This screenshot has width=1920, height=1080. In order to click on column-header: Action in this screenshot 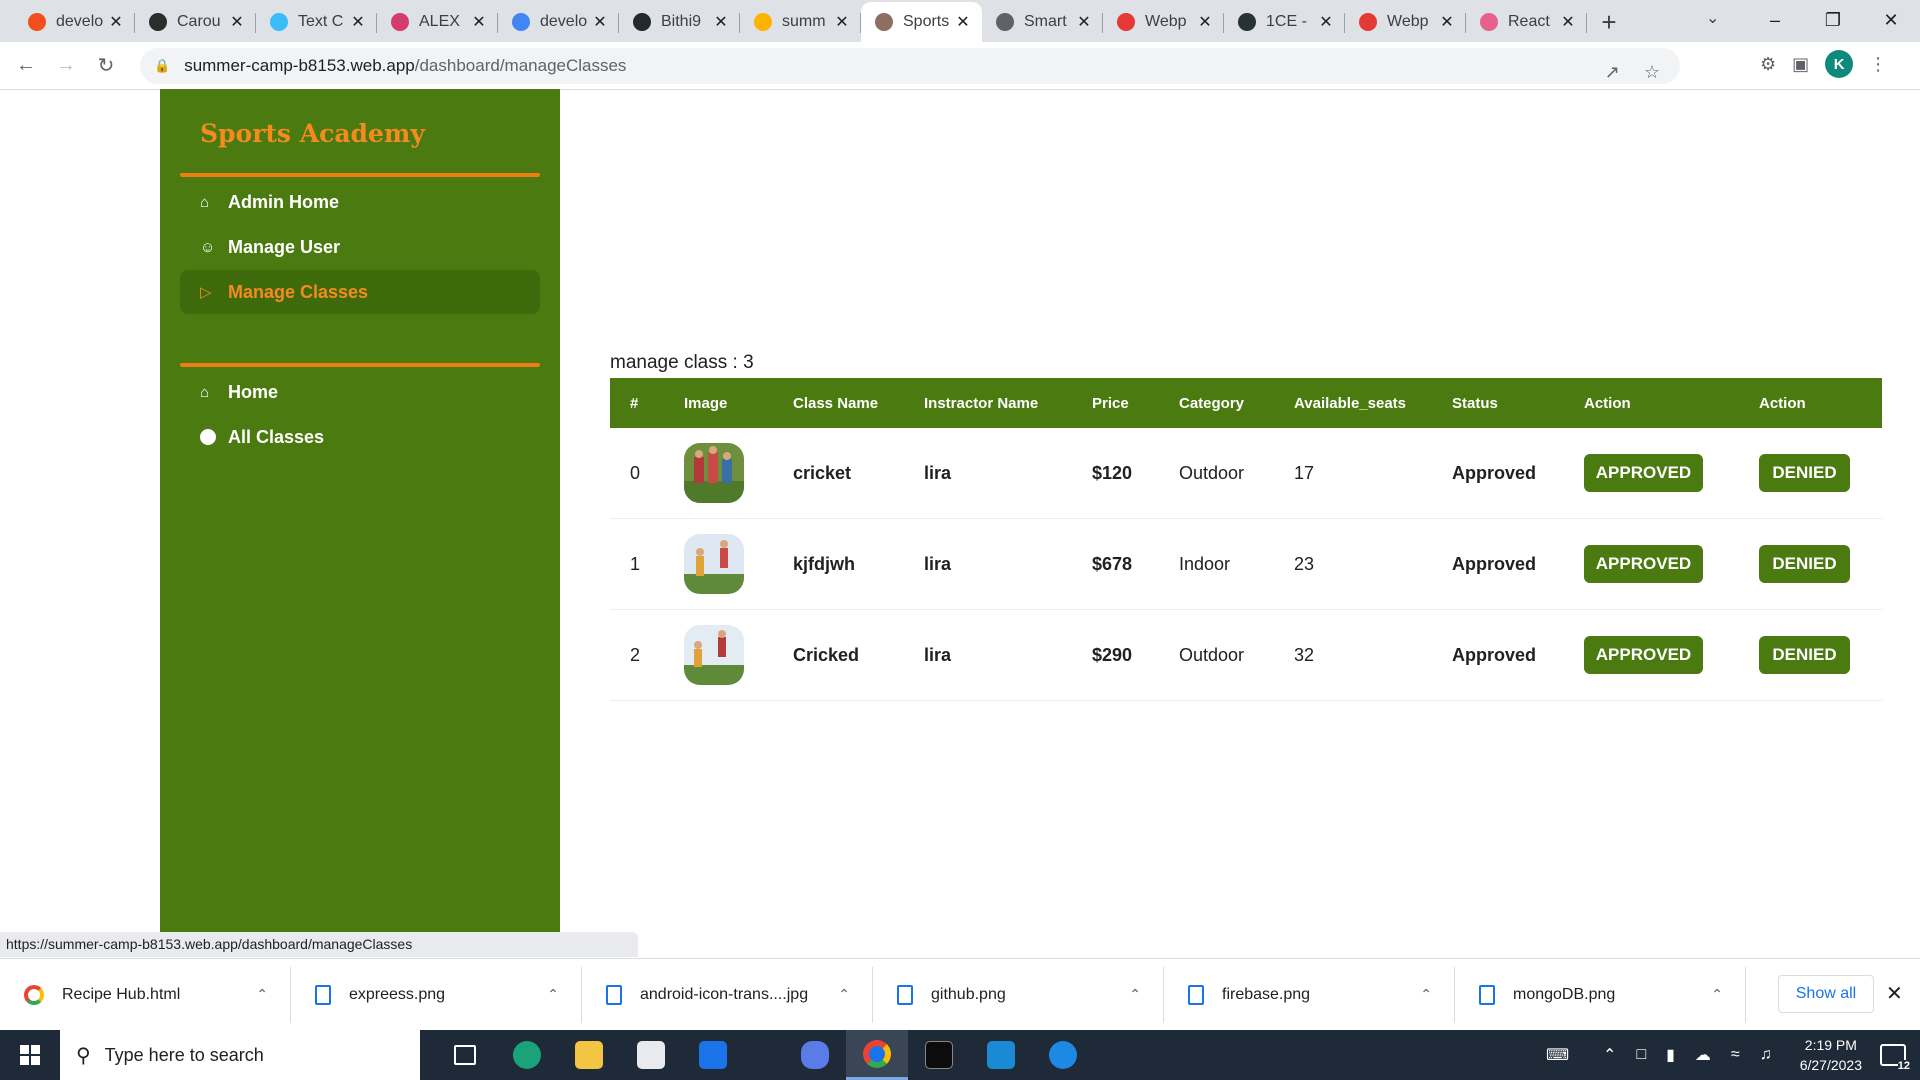, I will do `click(1607, 403)`.